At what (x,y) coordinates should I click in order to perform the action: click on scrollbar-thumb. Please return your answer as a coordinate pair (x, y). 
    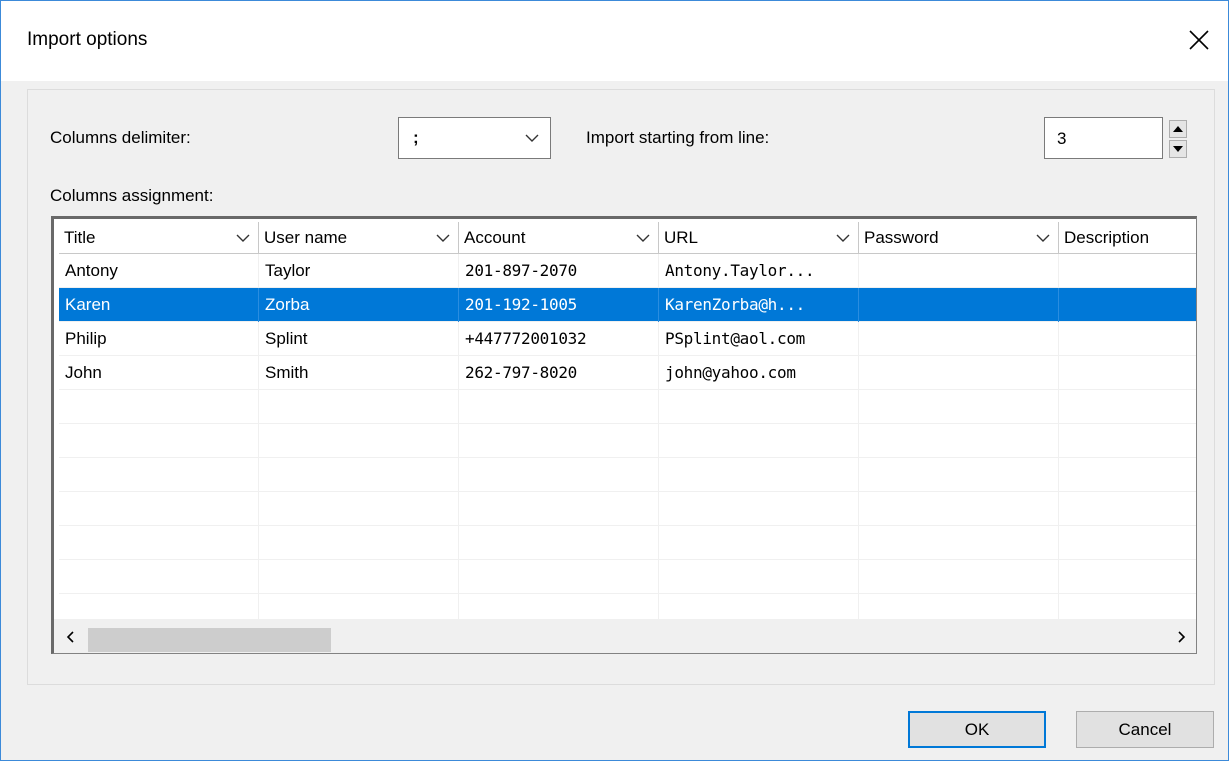
    Looking at the image, I should click on (209, 640).